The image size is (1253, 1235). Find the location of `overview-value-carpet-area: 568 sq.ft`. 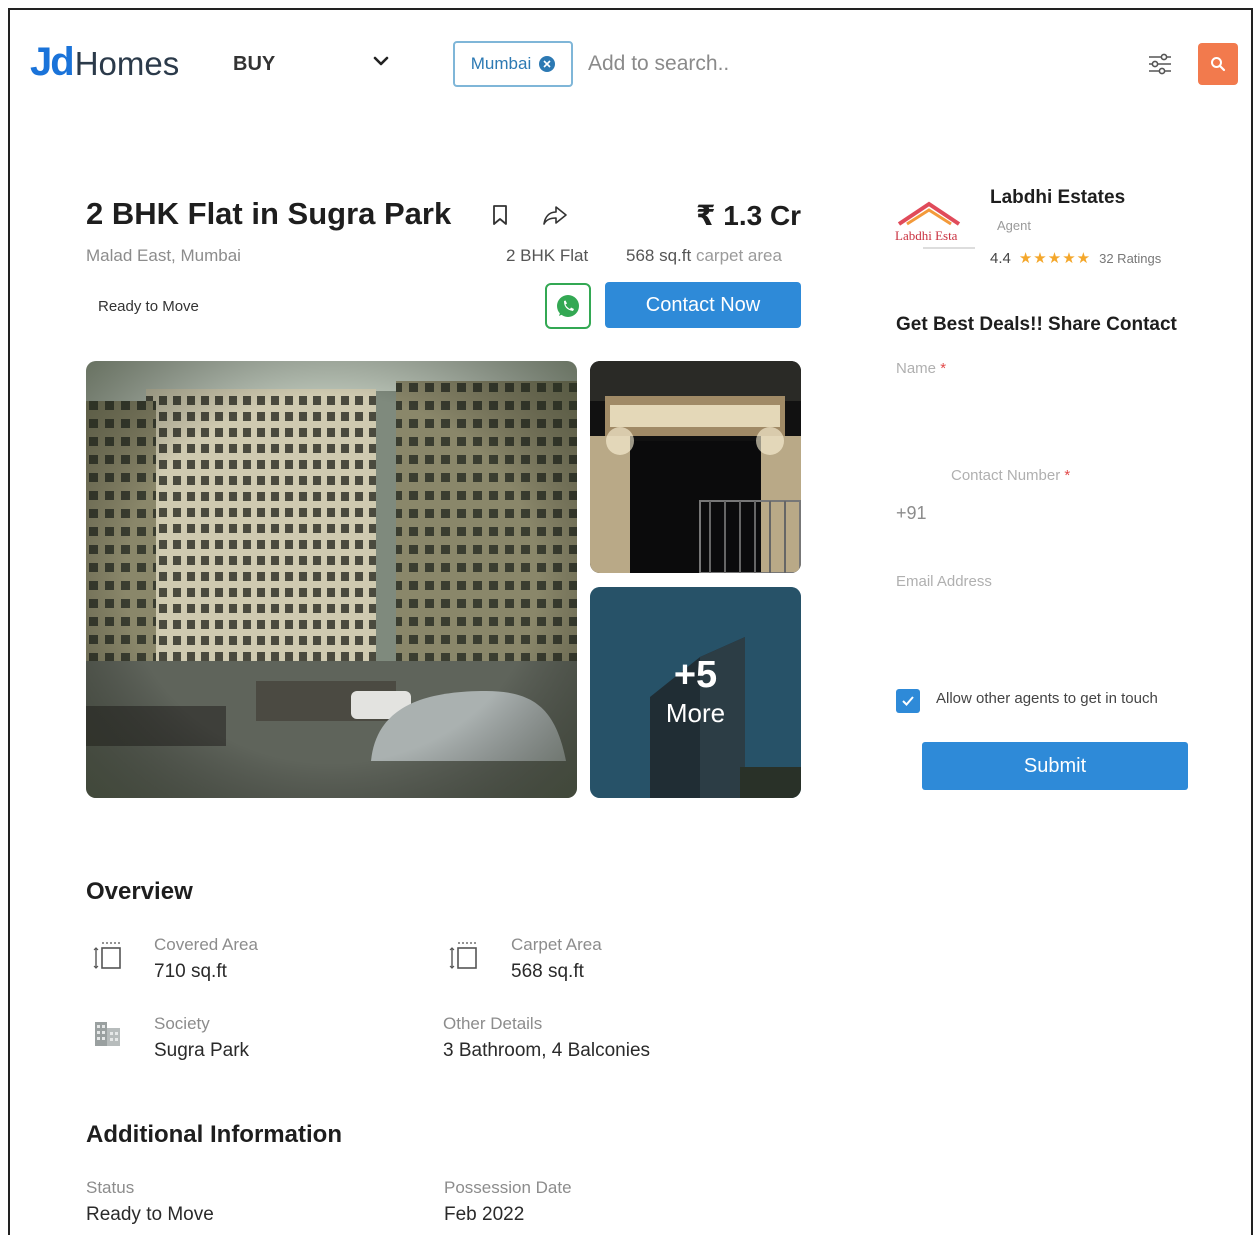

overview-value-carpet-area: 568 sq.ft is located at coordinates (547, 971).